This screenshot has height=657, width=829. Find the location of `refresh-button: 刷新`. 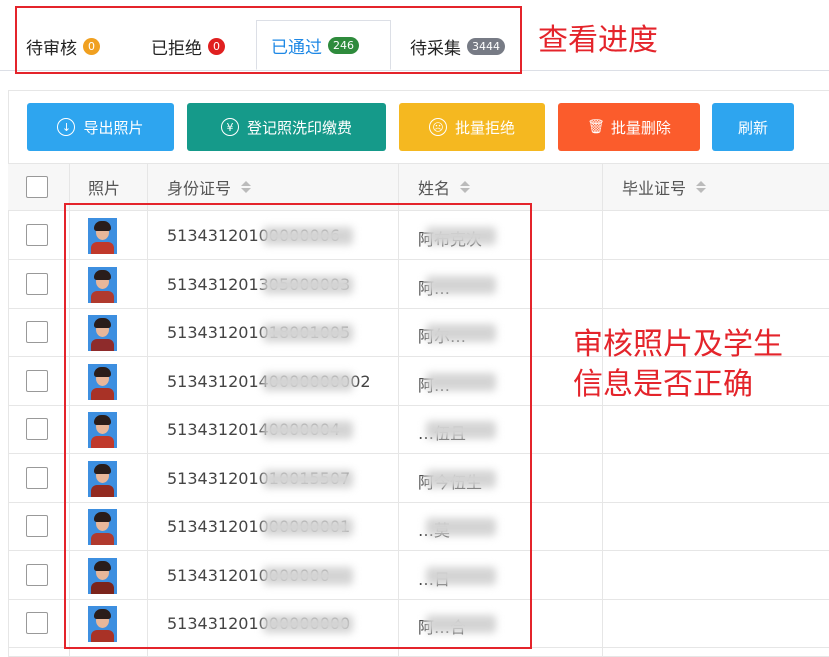

refresh-button: 刷新 is located at coordinates (753, 127).